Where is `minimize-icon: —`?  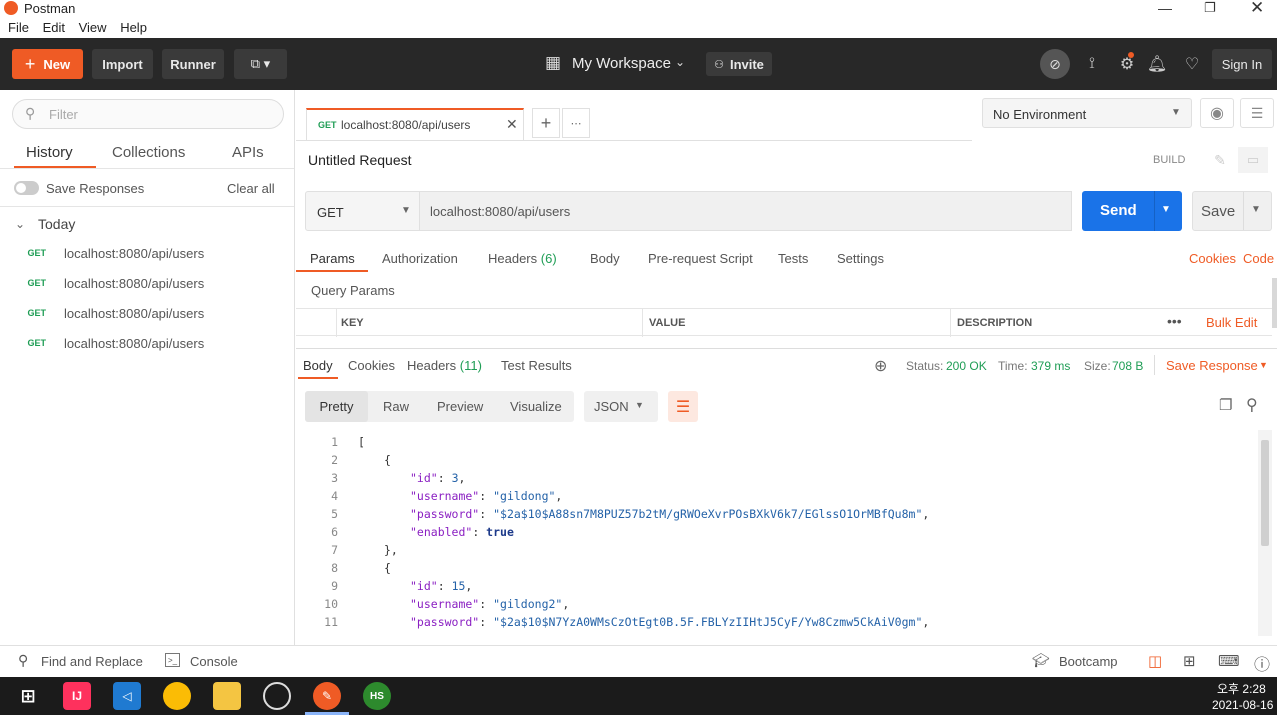 minimize-icon: — is located at coordinates (1165, 8).